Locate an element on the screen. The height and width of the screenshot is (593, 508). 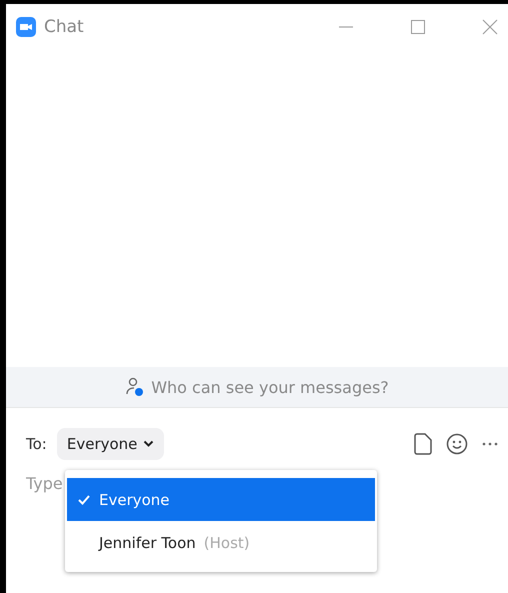
window-title: Chat is located at coordinates (64, 27).